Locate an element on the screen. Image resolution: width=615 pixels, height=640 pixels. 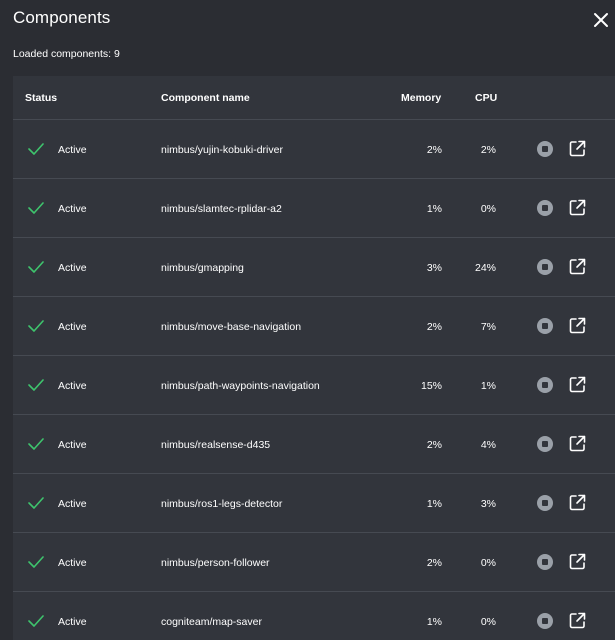
cpu-value: 1% is located at coordinates (488, 386).